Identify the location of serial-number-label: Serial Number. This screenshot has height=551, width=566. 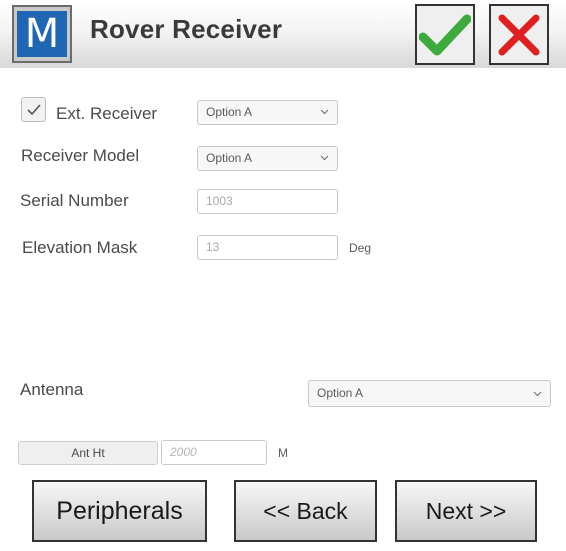
(74, 200).